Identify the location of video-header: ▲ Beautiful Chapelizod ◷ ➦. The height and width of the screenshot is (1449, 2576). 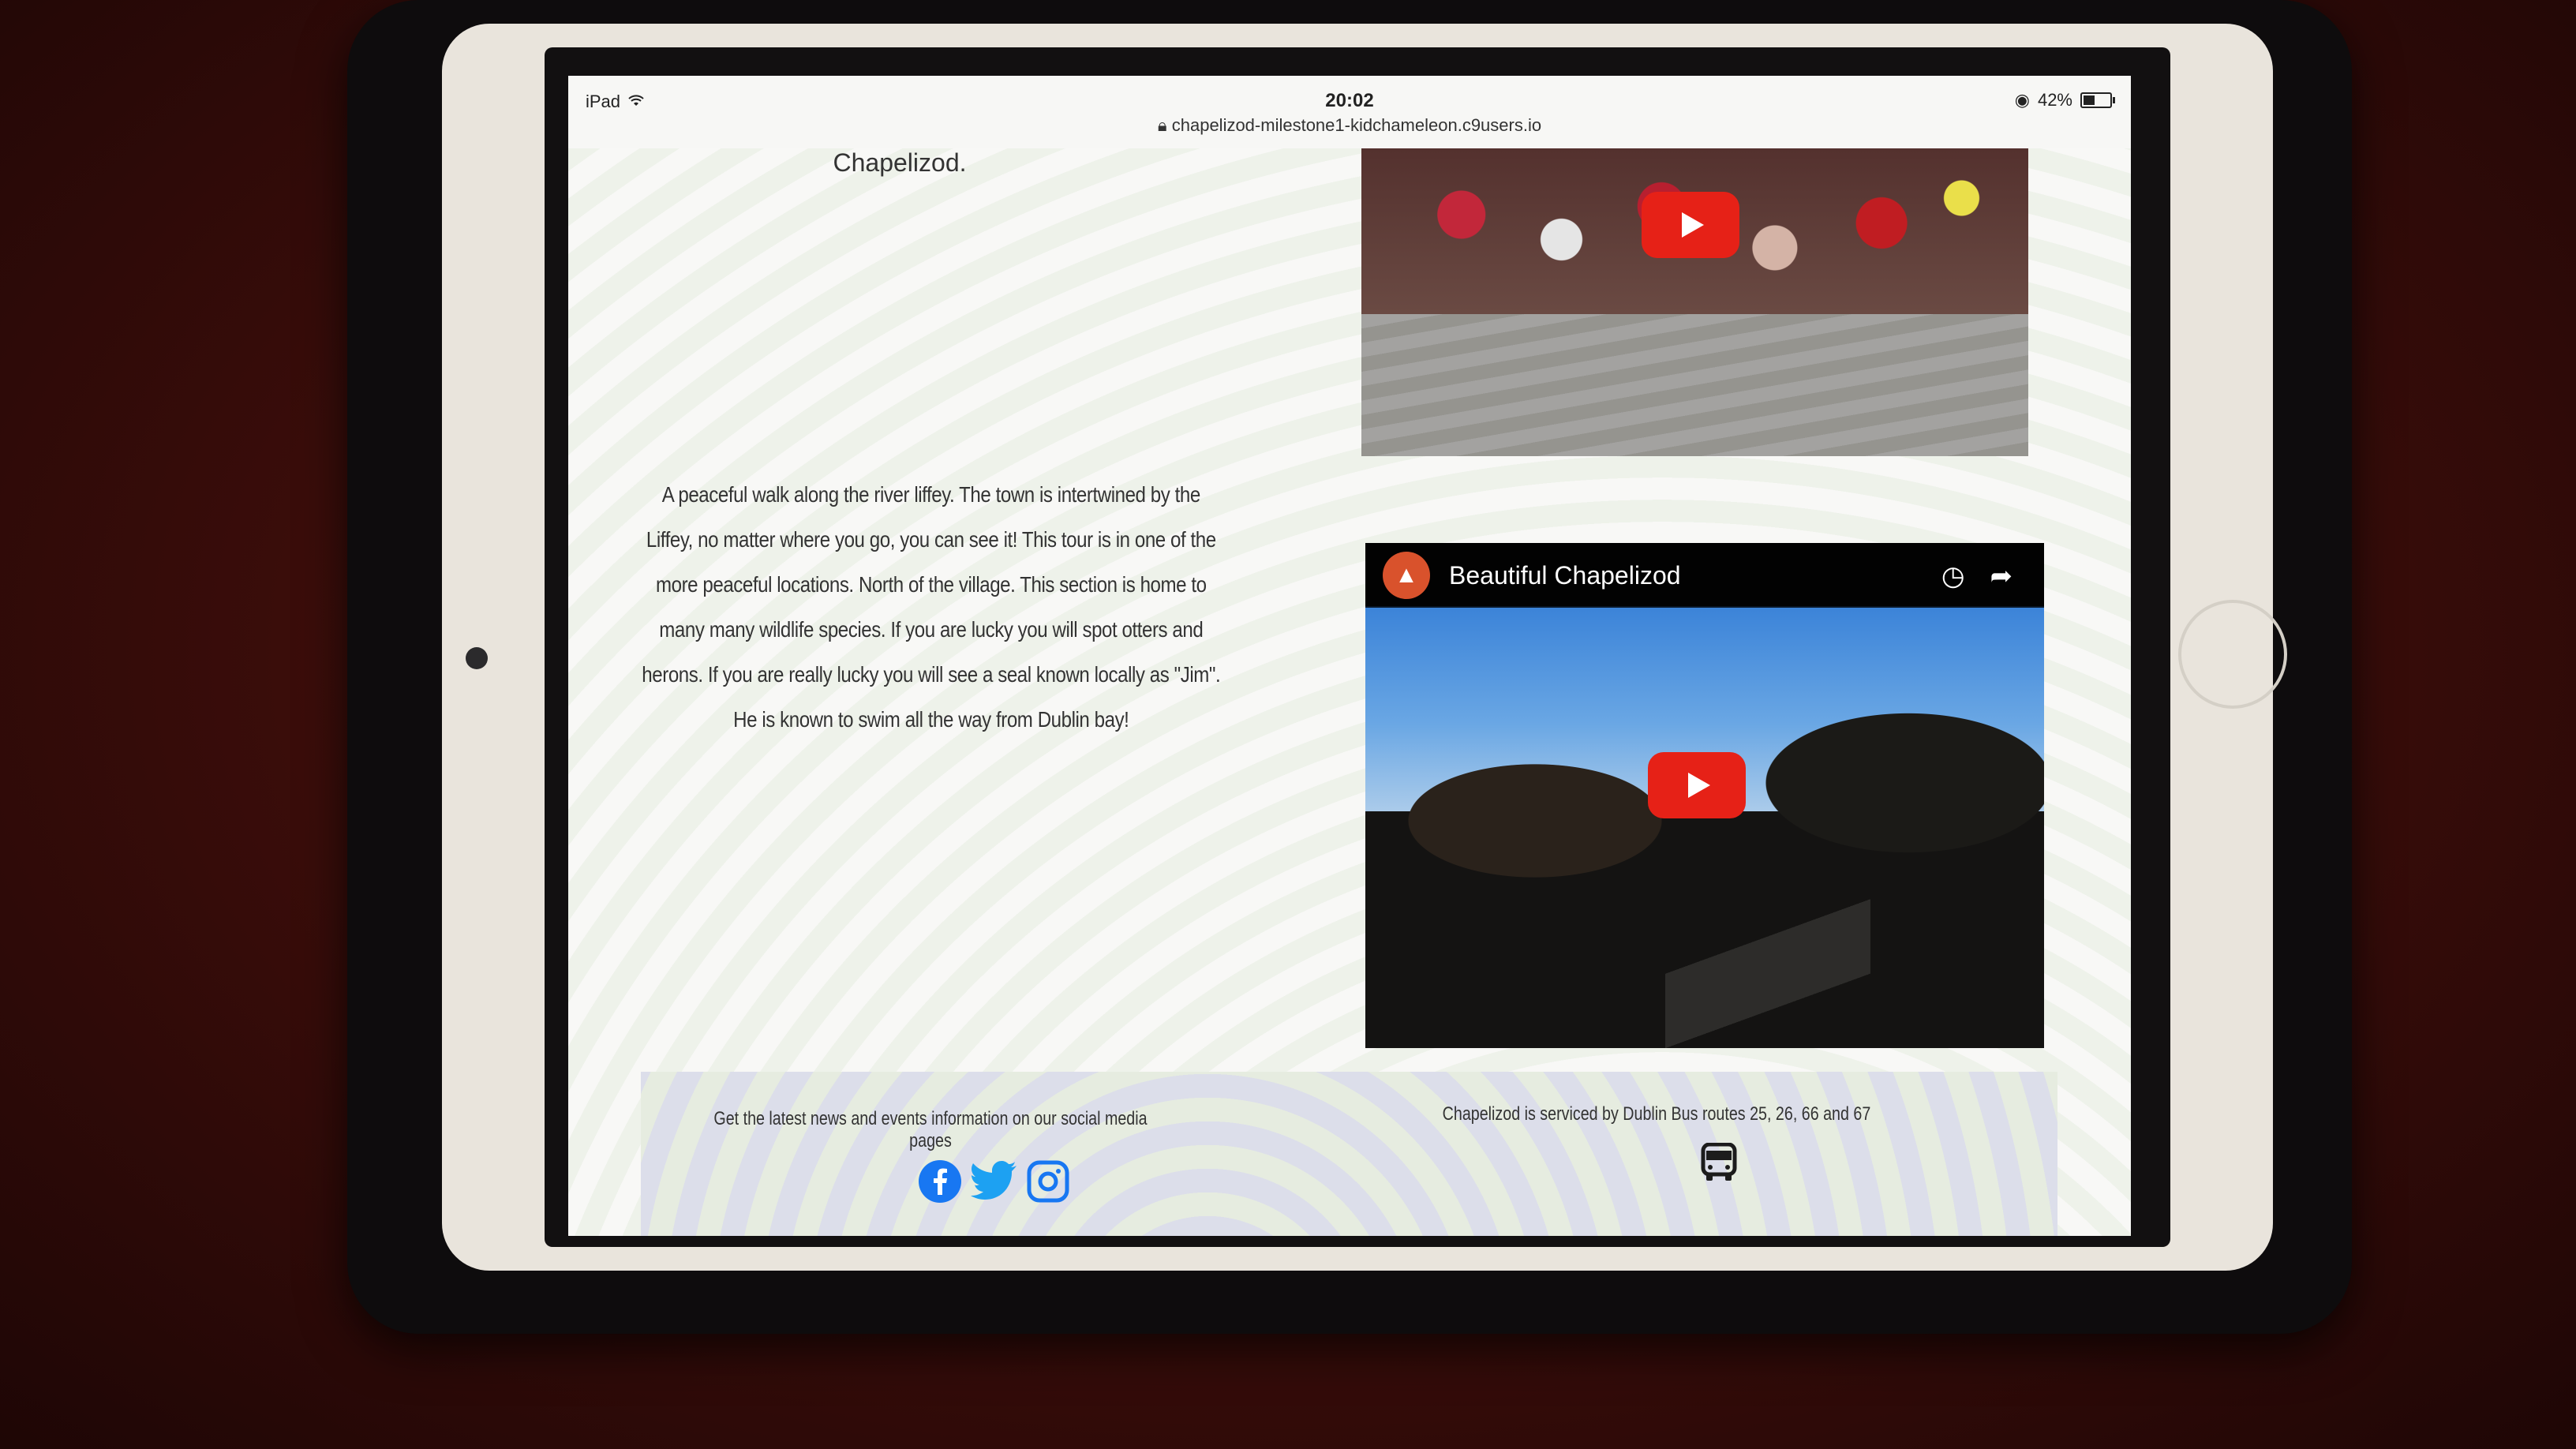
(1704, 575).